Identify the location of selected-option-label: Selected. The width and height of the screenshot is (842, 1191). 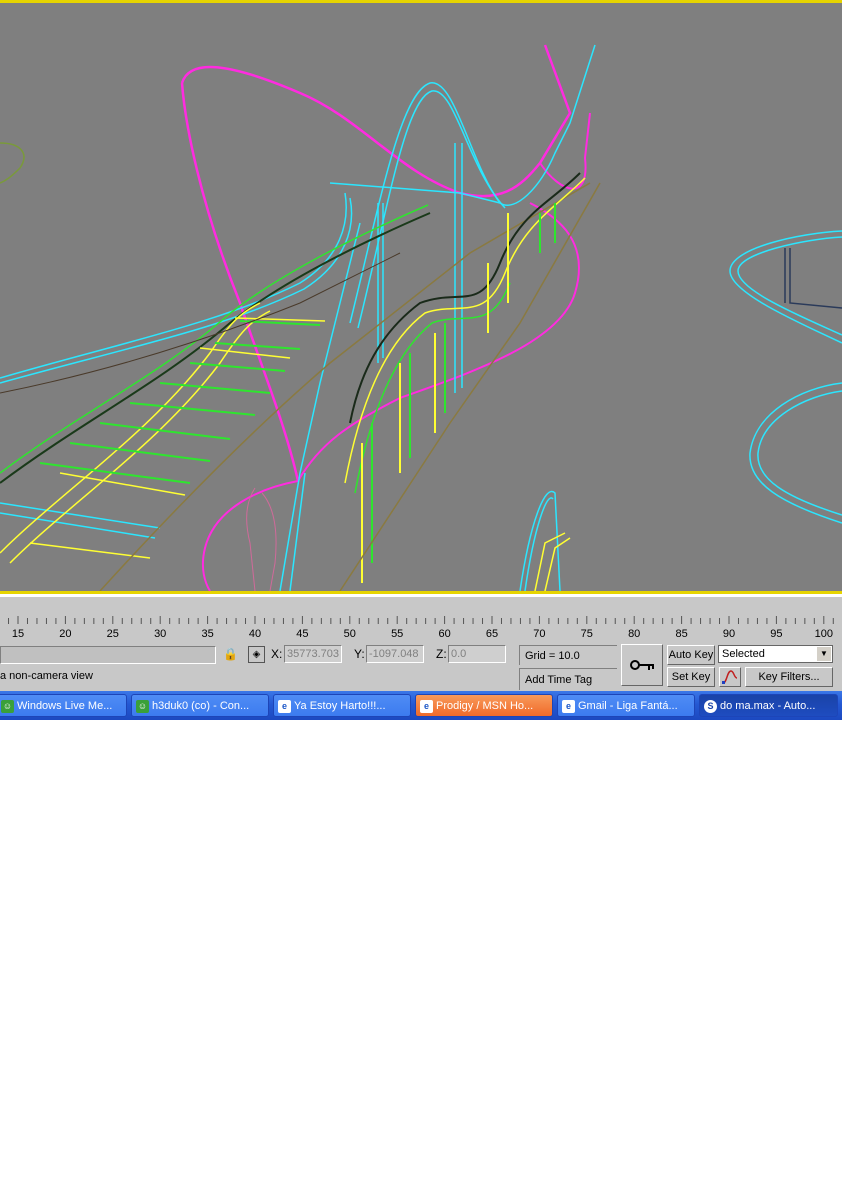
(743, 654).